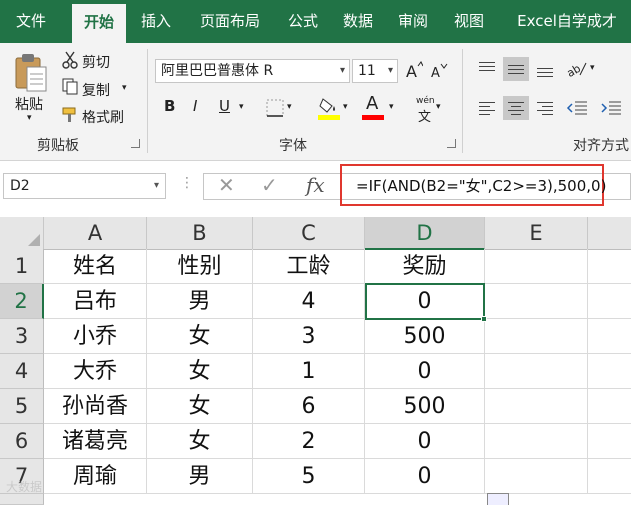  What do you see at coordinates (329, 110) in the screenshot?
I see `fill-color-icon` at bounding box center [329, 110].